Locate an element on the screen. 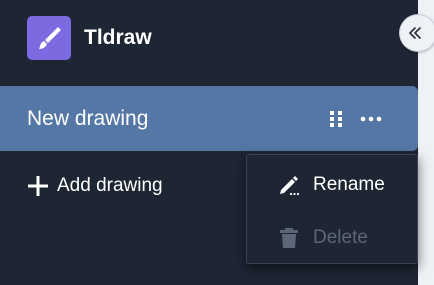 The image size is (434, 285). add-drawing-button: Add drawing is located at coordinates (95, 186).